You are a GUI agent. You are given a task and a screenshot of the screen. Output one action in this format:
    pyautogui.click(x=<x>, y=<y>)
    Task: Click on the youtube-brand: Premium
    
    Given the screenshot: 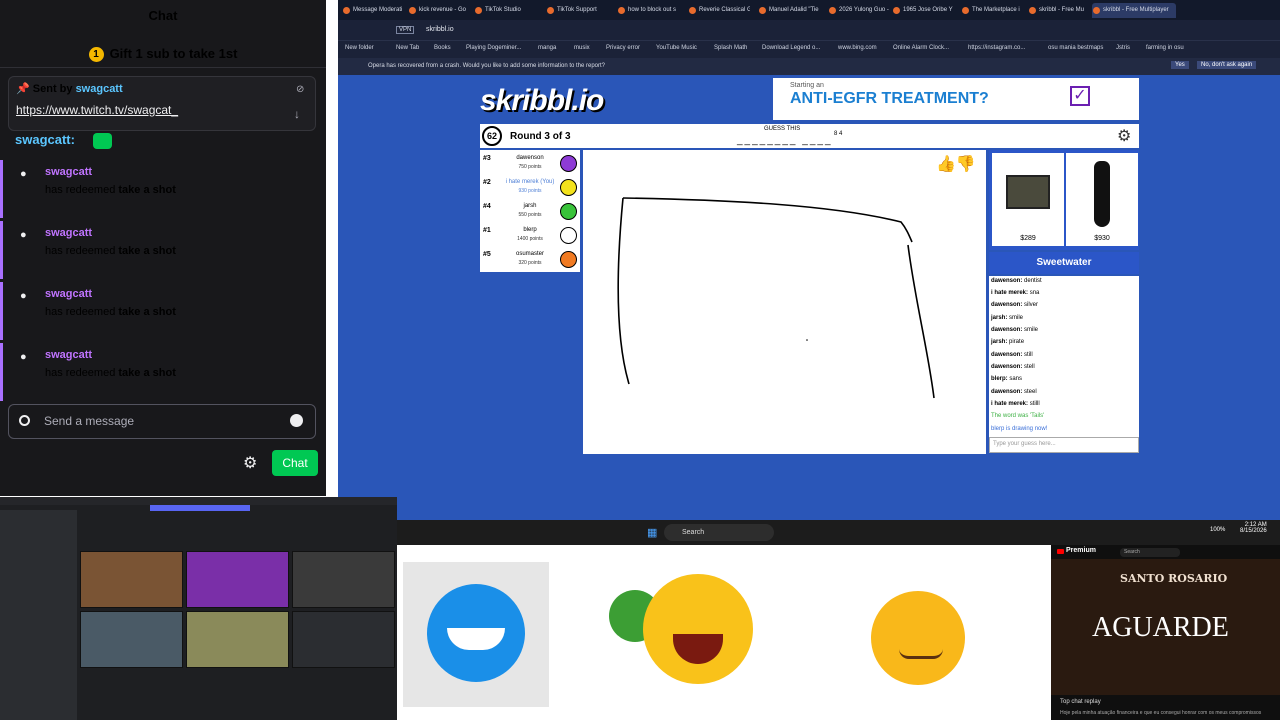 What is the action you would take?
    pyautogui.click(x=1081, y=550)
    